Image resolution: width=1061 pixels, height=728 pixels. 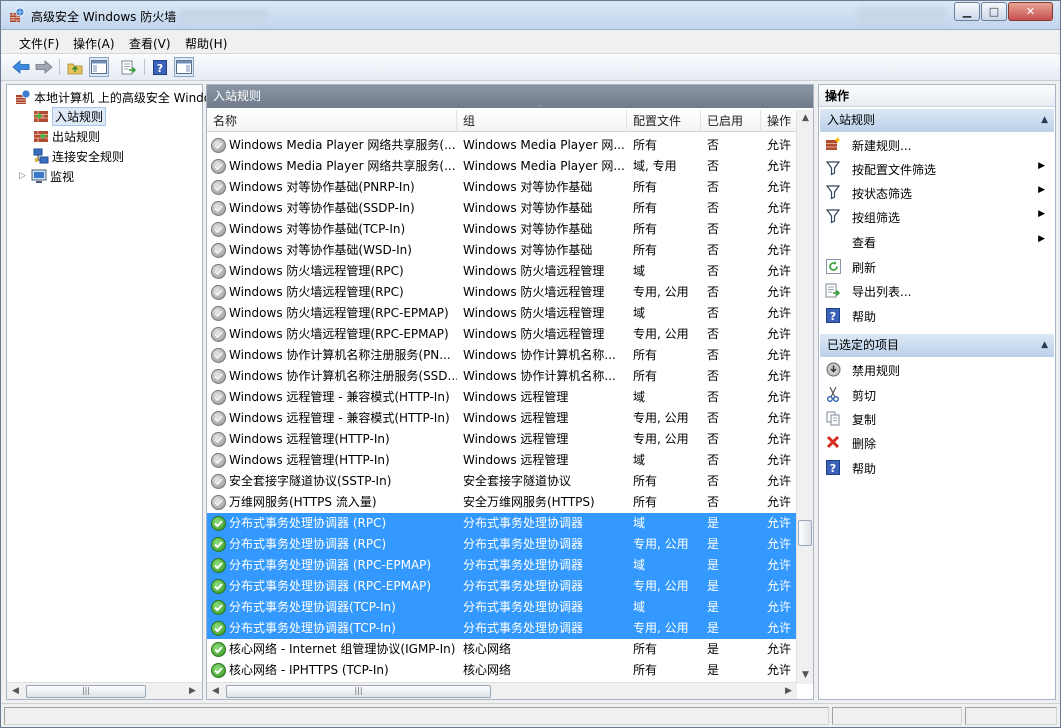 I want to click on expand-arrow-icon: ▷, so click(x=25, y=176).